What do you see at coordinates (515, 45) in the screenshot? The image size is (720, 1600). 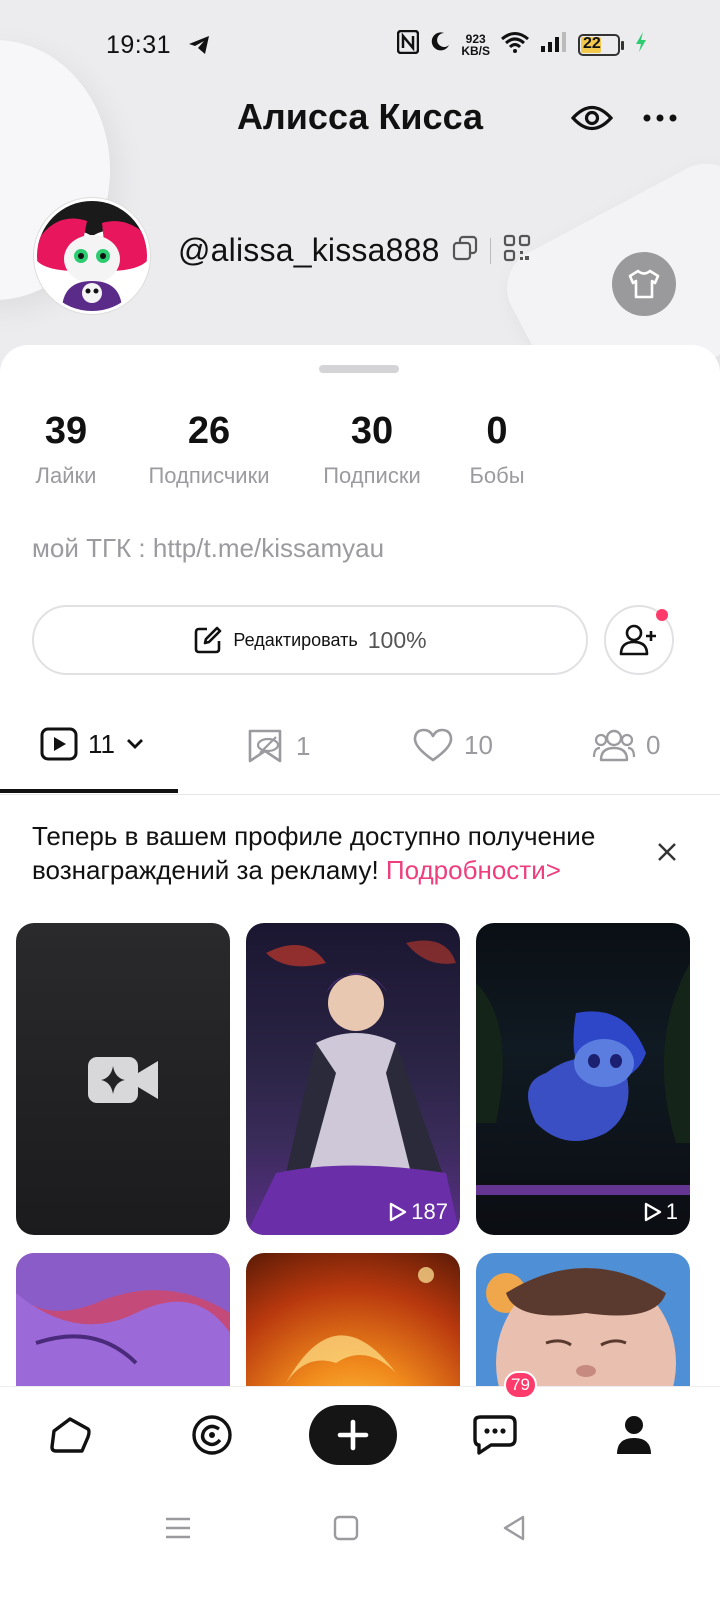 I see `wifi-icon` at bounding box center [515, 45].